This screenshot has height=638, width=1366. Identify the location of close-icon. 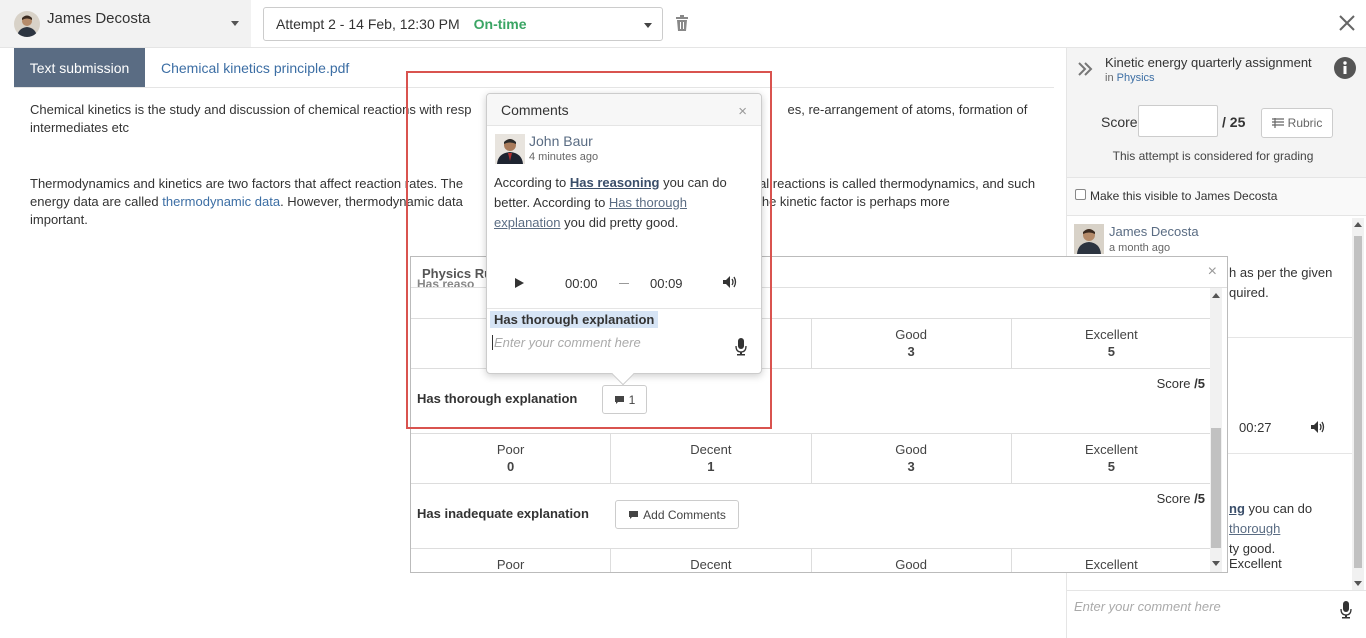
(1347, 24).